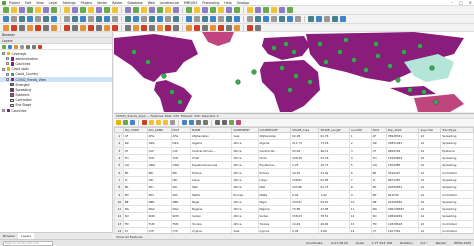 The width and height of the screenshot is (474, 246). I want to click on row-number: 8, so click(119, 187).